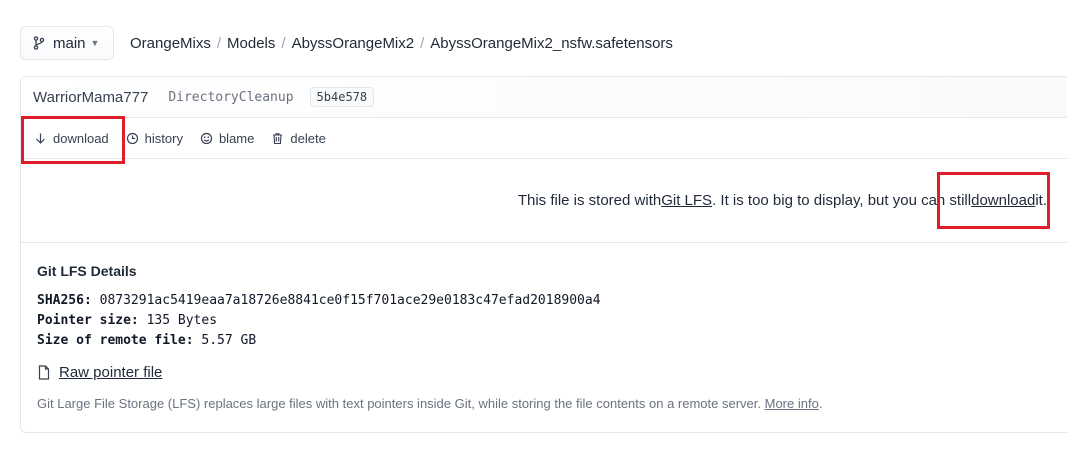 The height and width of the screenshot is (461, 1067). What do you see at coordinates (251, 43) in the screenshot?
I see `breadcrumb-item-models: Models` at bounding box center [251, 43].